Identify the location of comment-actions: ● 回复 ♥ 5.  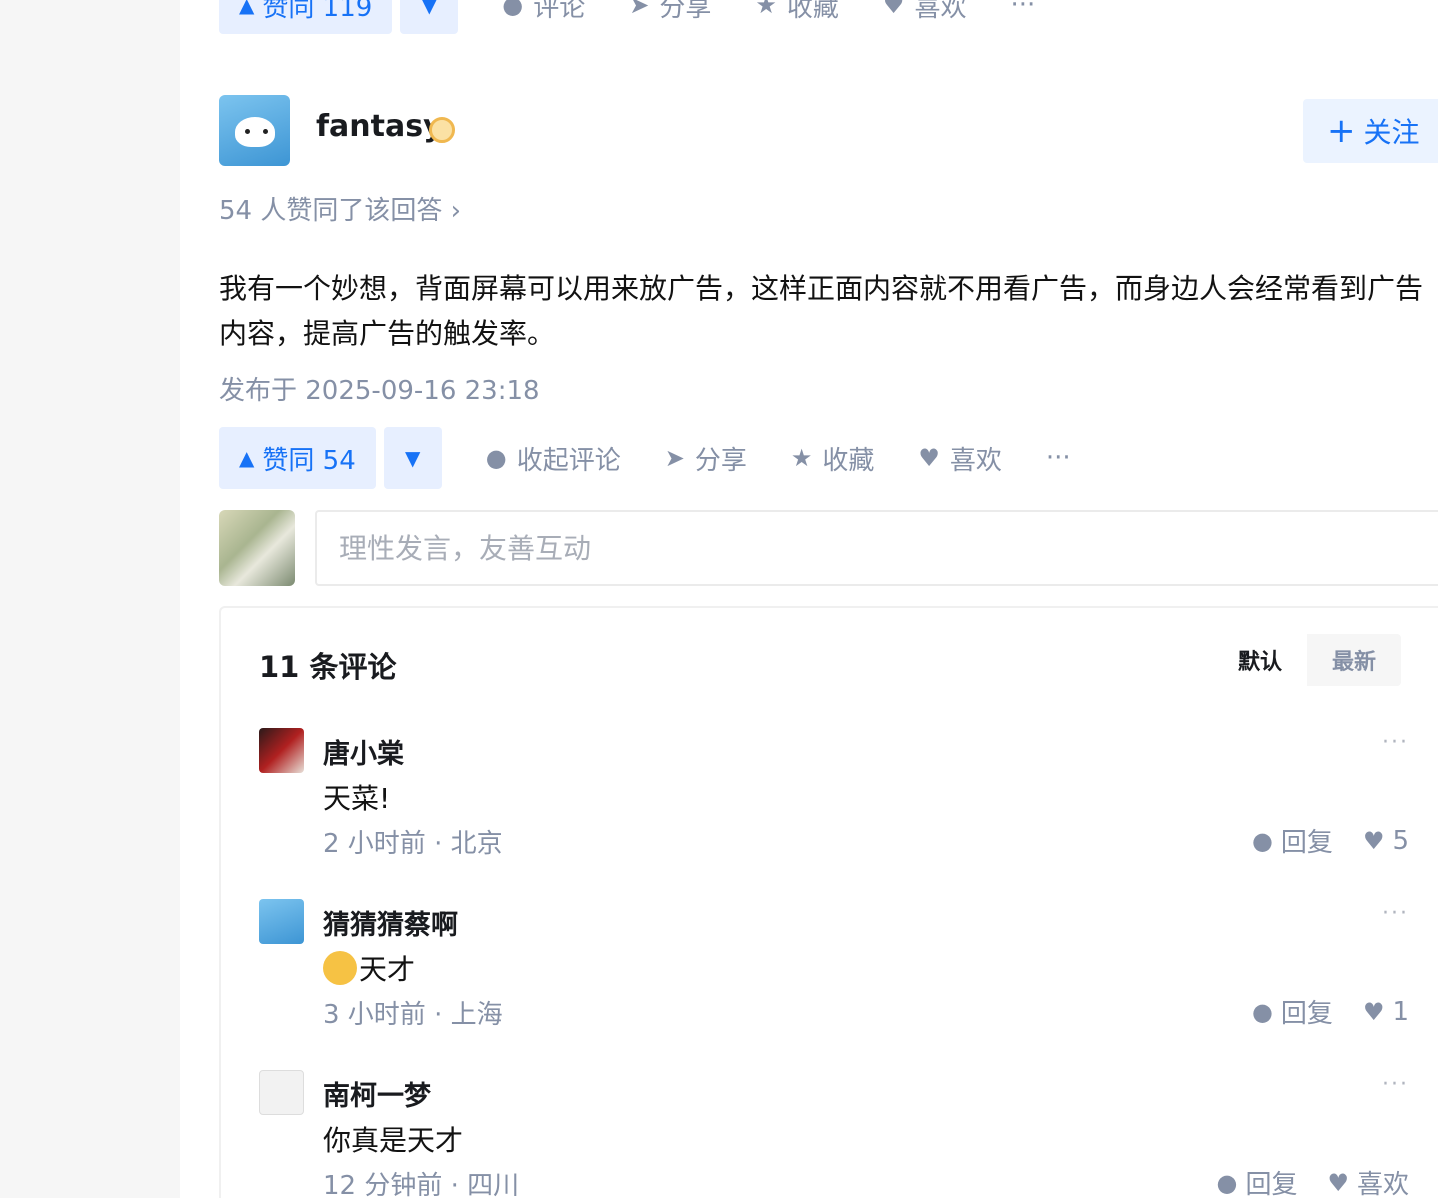
(1315, 840).